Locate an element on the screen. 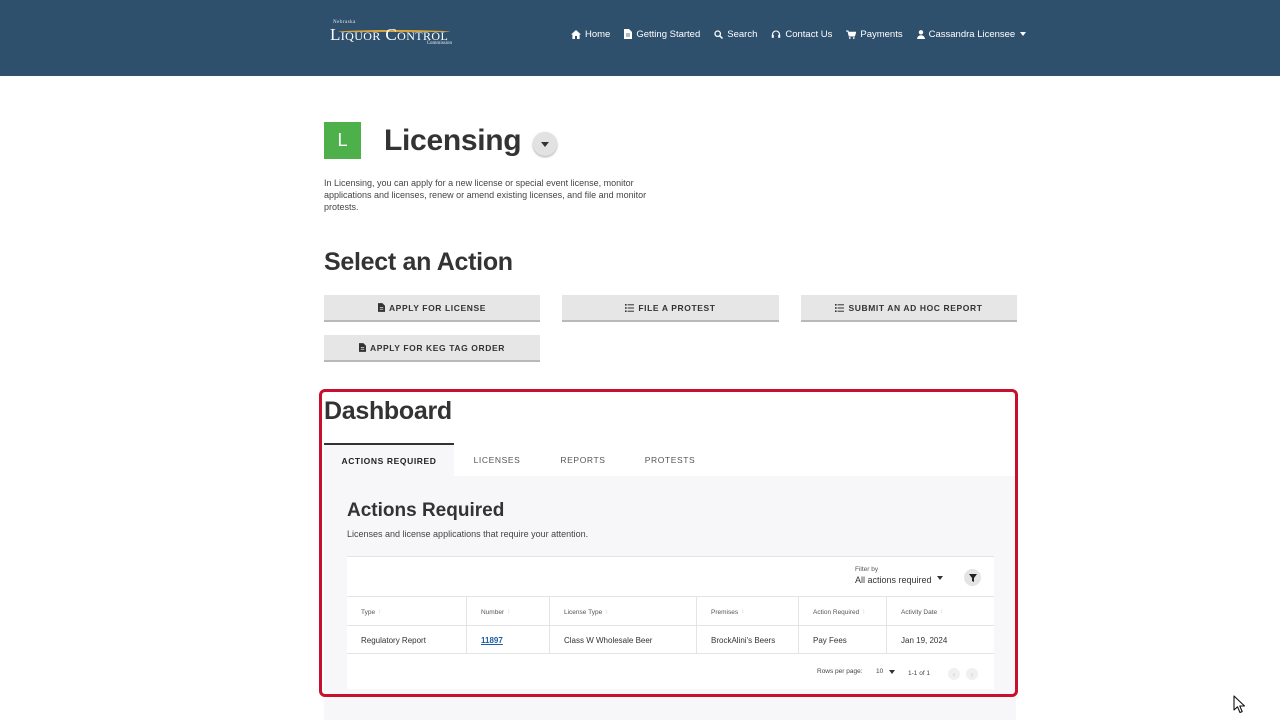 This screenshot has width=1280, height=720. cart-icon is located at coordinates (851, 34).